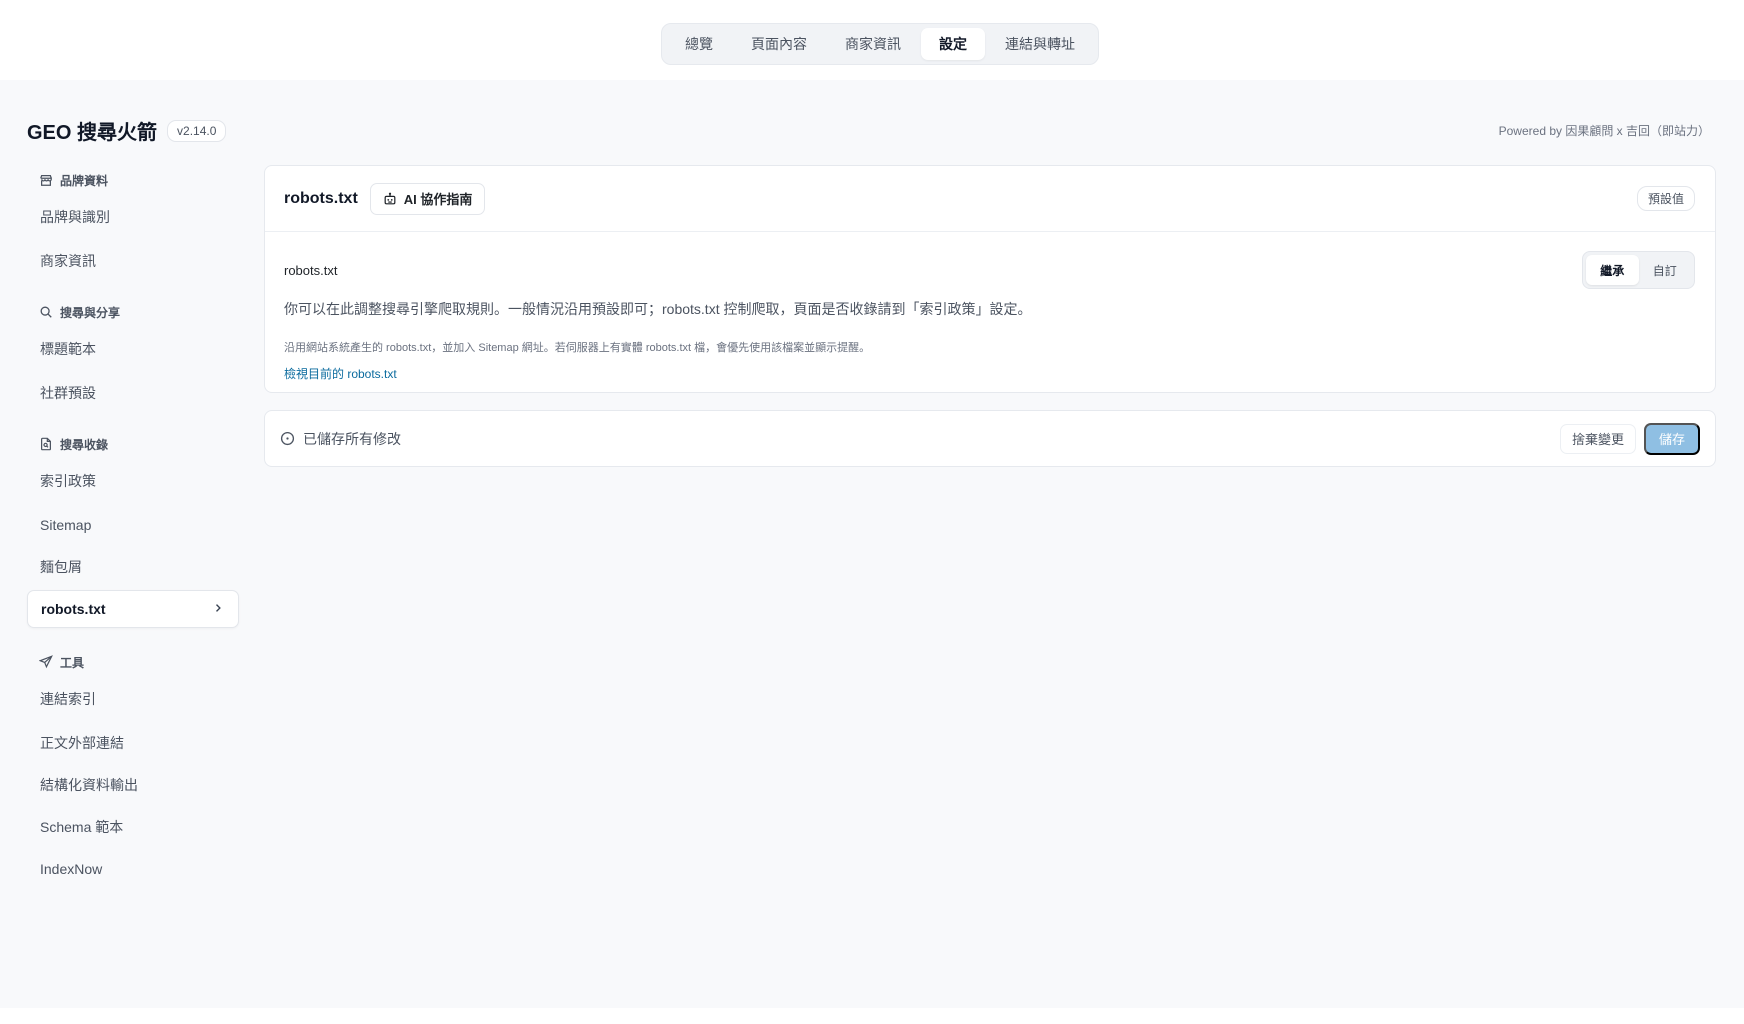 The width and height of the screenshot is (1744, 1024). I want to click on tab-settings: 設定, so click(953, 44).